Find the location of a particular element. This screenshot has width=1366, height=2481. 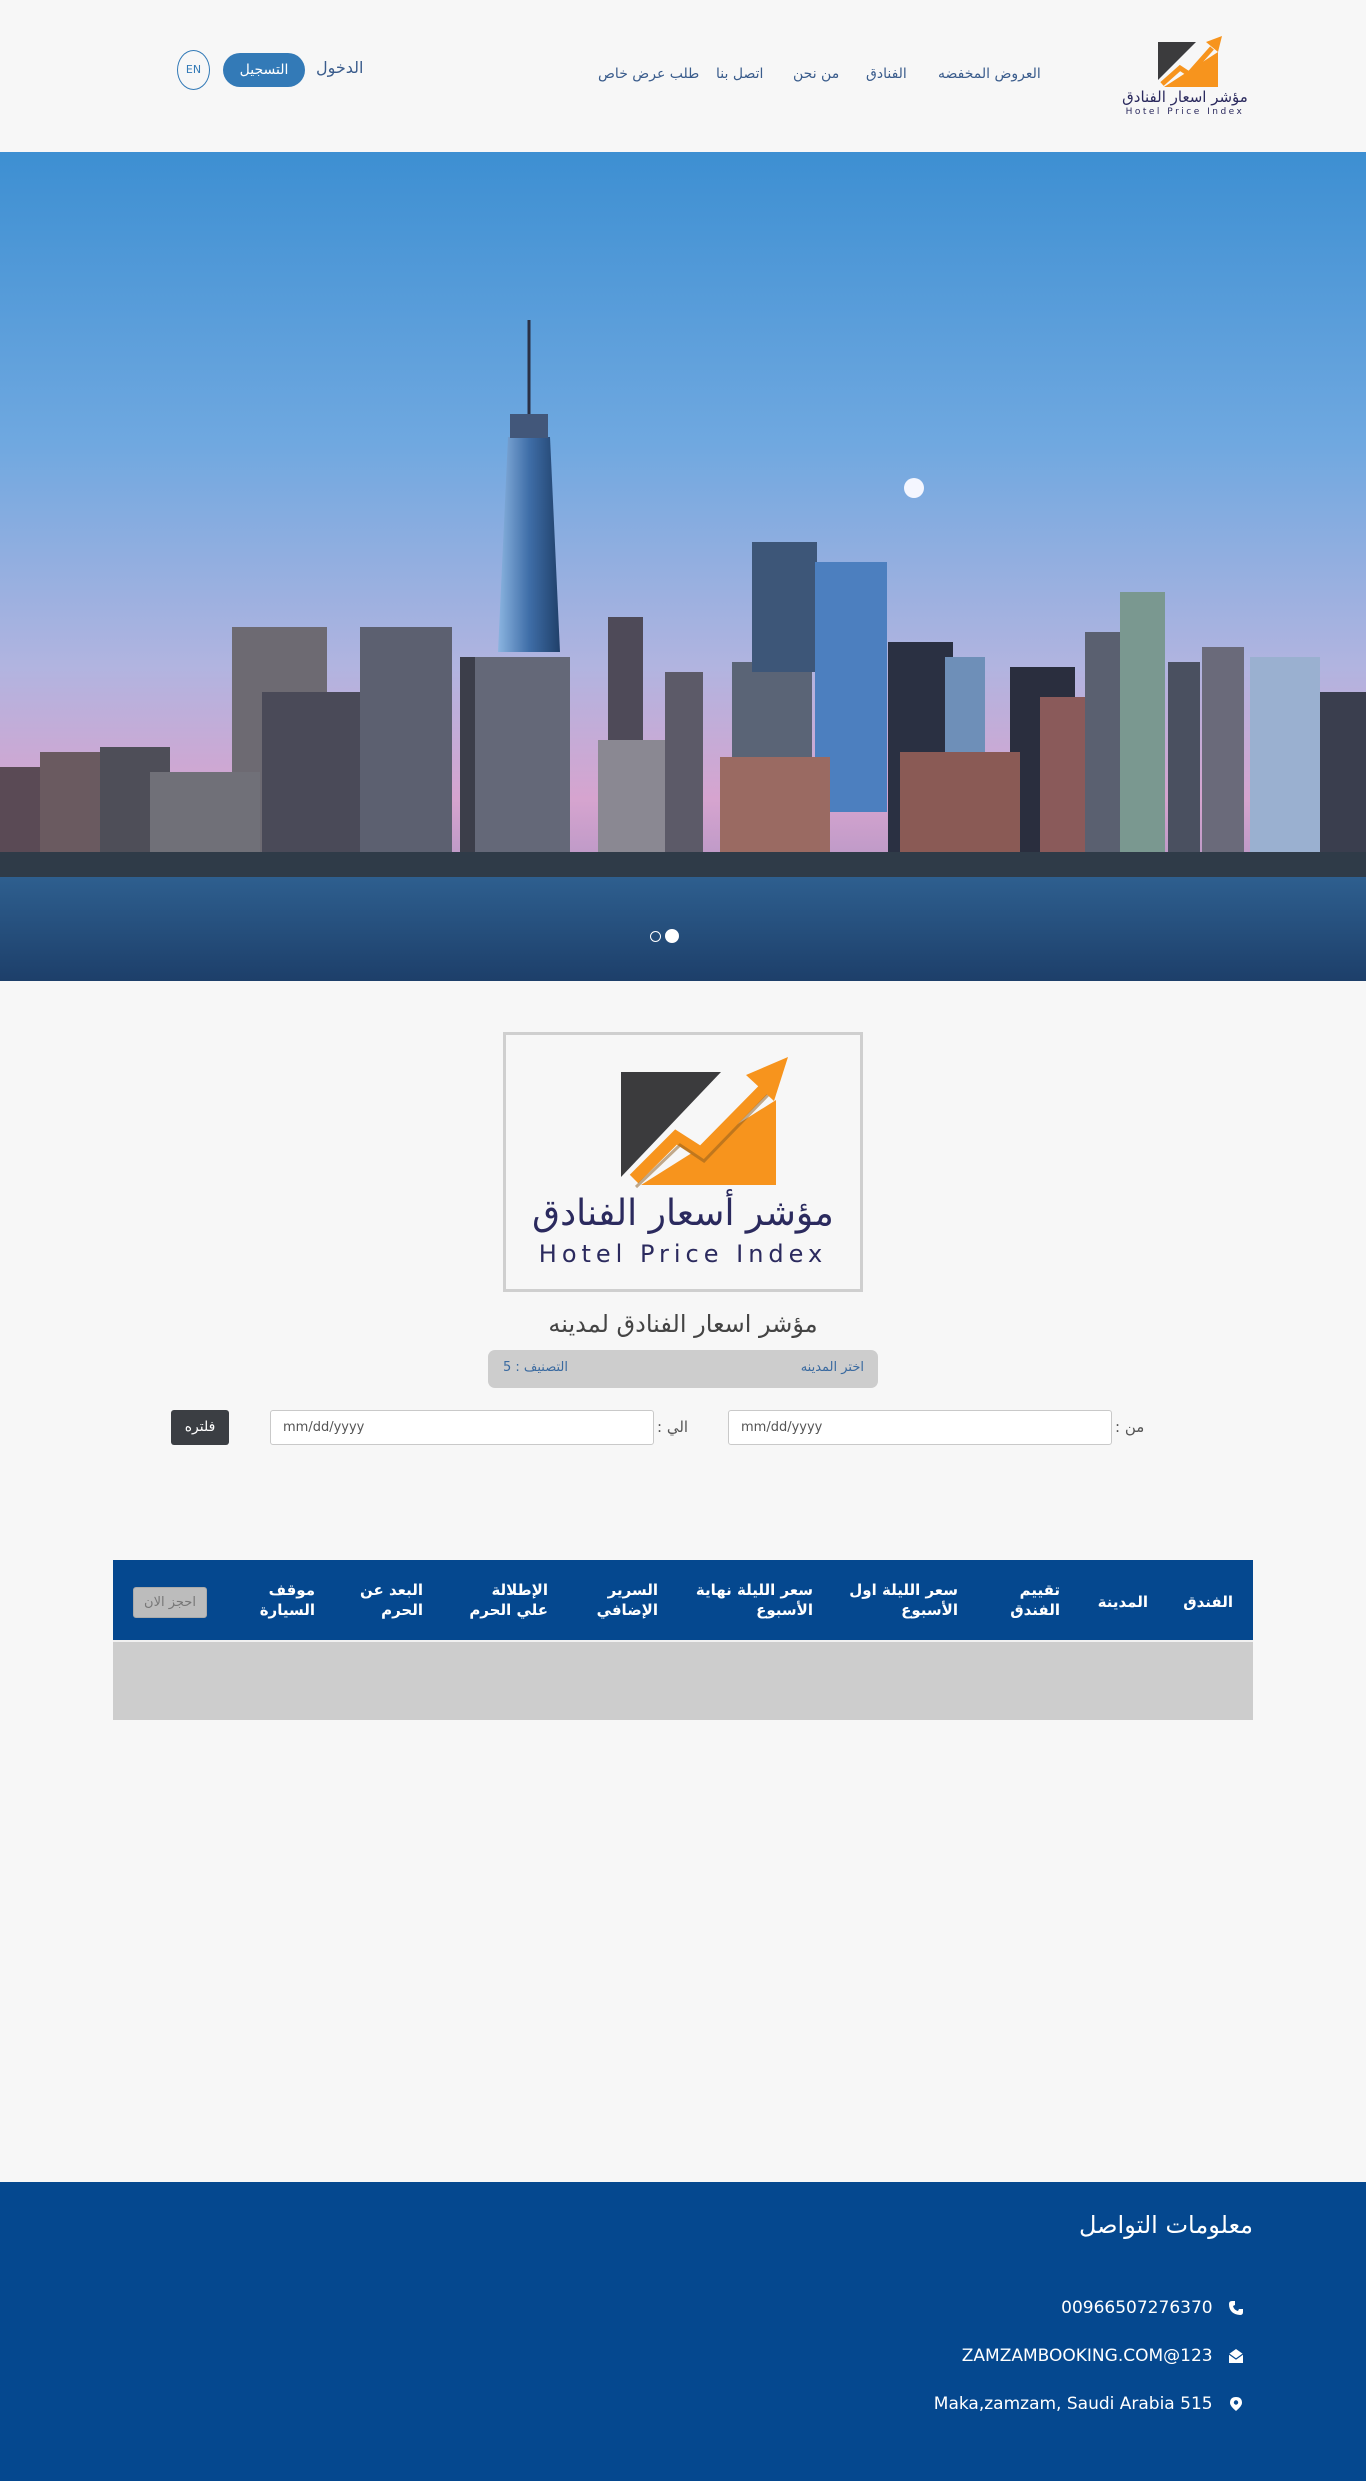

contact-address: Maka,zamzam, Saudi Arabia 515 is located at coordinates (1089, 2406).